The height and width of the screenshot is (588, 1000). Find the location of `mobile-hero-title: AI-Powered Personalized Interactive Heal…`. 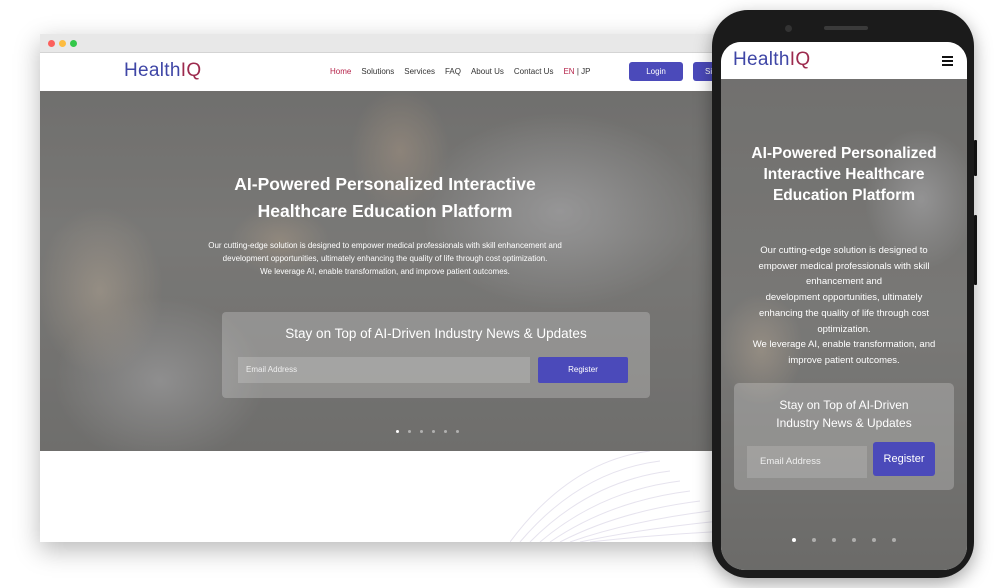

mobile-hero-title: AI-Powered Personalized Interactive Heal… is located at coordinates (844, 174).